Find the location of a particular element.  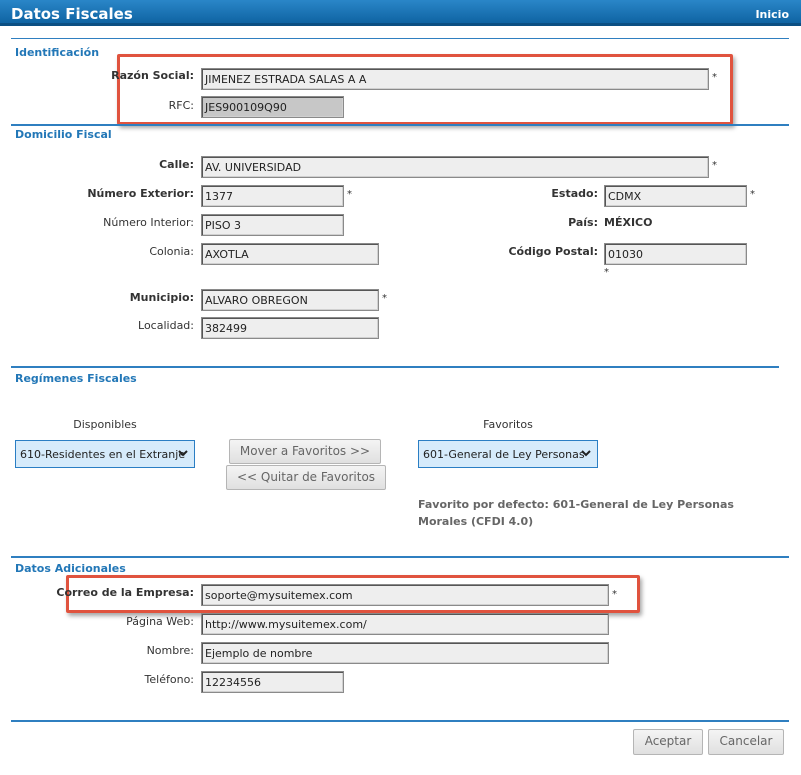

section-title-adicionales: Datos Adicionales is located at coordinates (70, 568).